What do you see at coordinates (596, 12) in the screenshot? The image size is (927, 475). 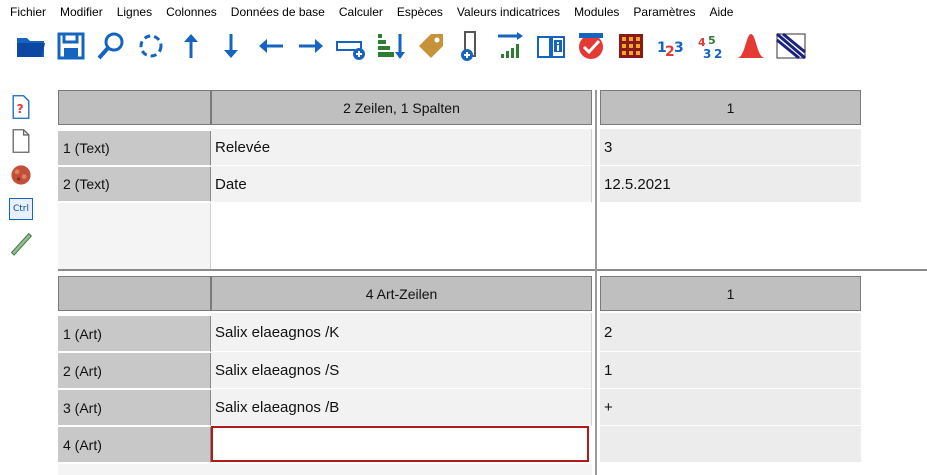 I see `menu-modules: Modules` at bounding box center [596, 12].